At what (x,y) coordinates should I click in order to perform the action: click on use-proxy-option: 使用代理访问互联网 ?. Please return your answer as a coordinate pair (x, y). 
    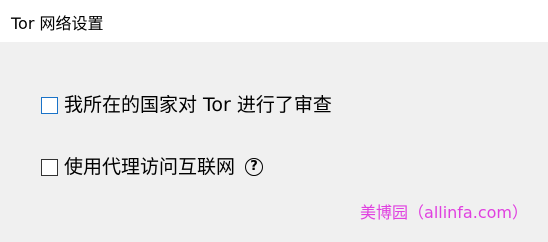
    Looking at the image, I should click on (152, 167).